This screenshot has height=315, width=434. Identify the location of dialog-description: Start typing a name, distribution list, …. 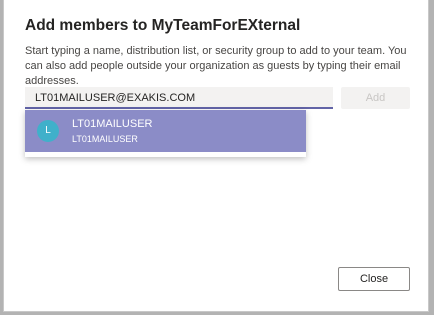
(216, 66).